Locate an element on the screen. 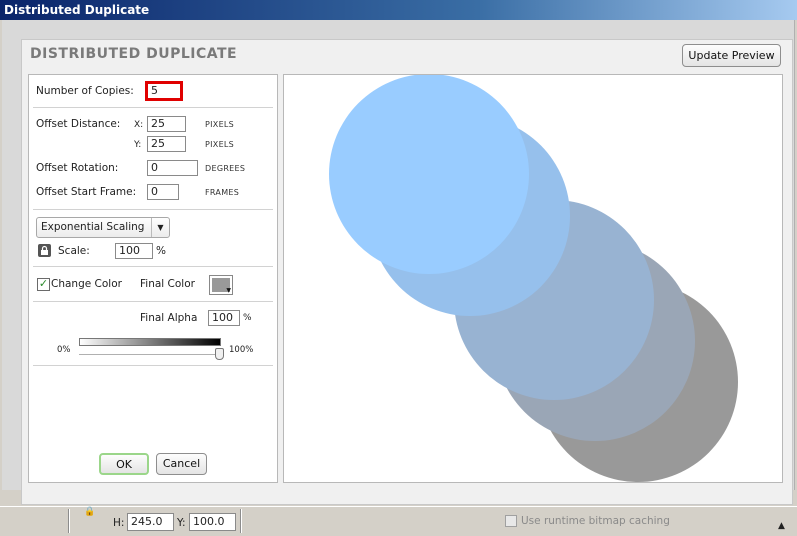 The image size is (797, 536). offset-y-label: Y: is located at coordinates (138, 145).